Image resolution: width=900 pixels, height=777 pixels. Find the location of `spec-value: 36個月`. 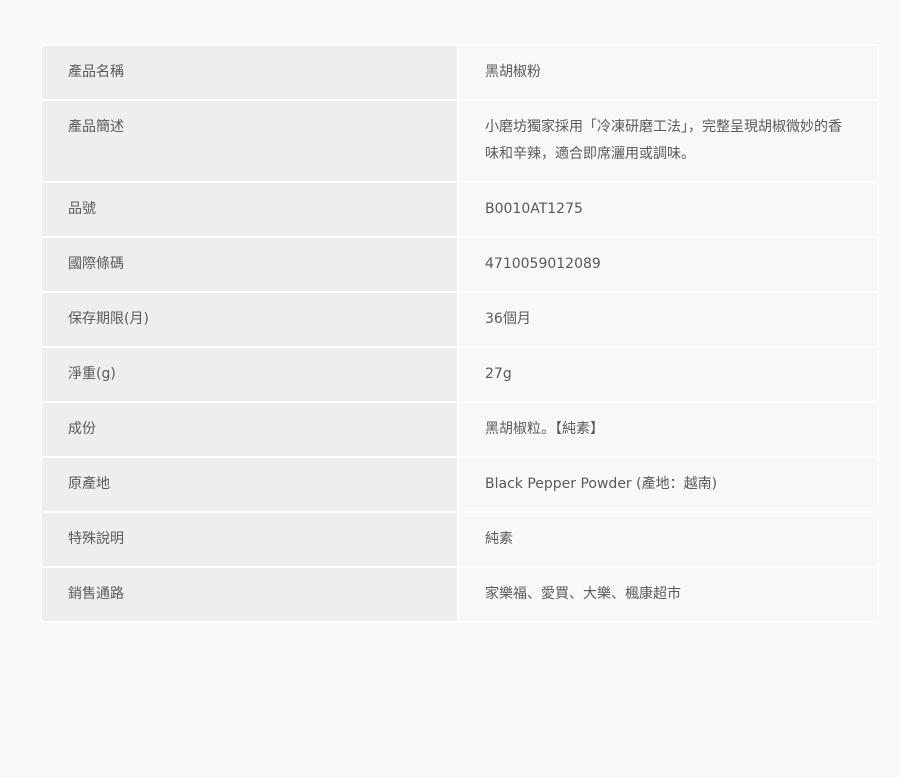

spec-value: 36個月 is located at coordinates (669, 320).